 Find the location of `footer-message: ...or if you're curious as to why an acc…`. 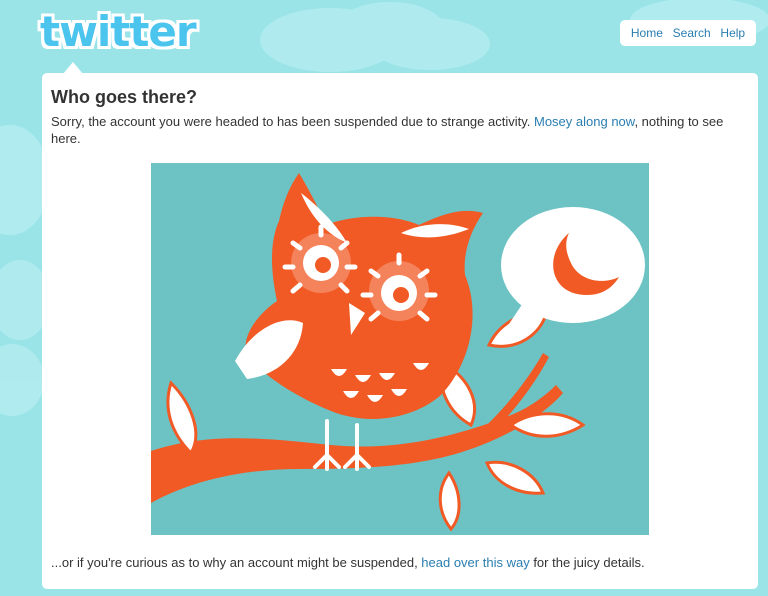

footer-message: ...or if you're curious as to why an acc… is located at coordinates (401, 562).